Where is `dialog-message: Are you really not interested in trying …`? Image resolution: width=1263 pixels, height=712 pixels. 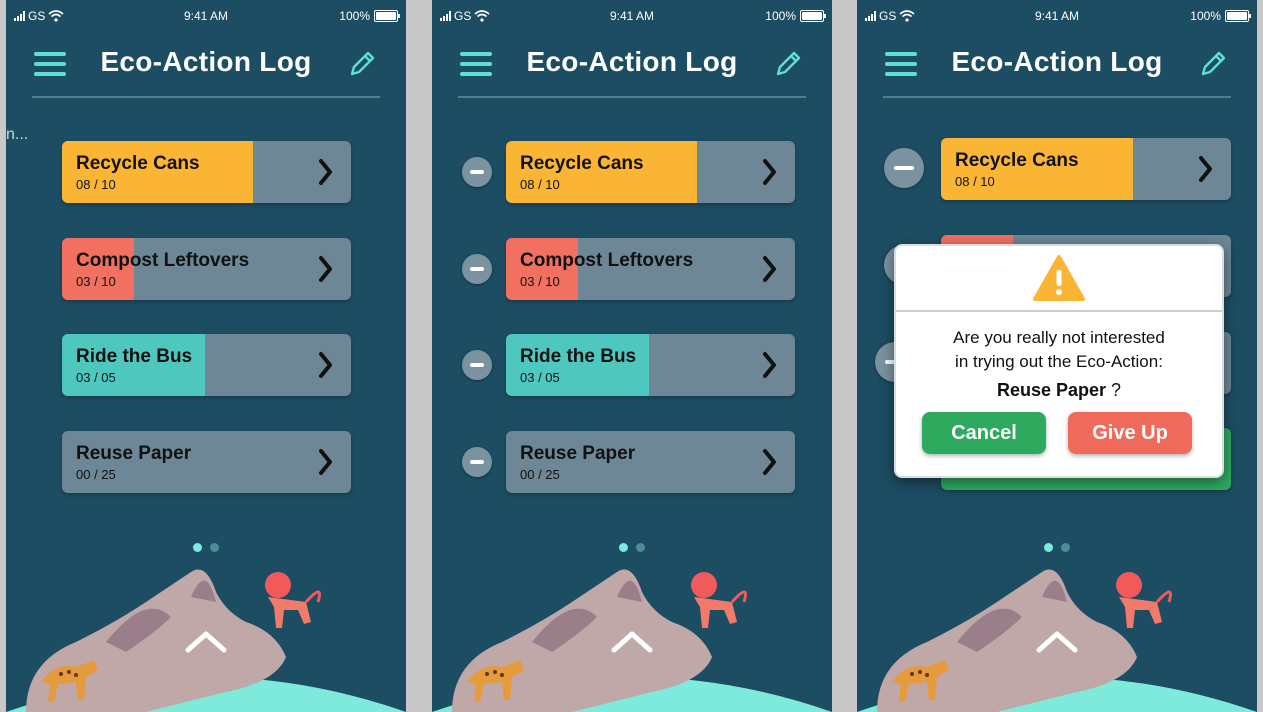
dialog-message: Are you really not interested in trying … is located at coordinates (1059, 349).